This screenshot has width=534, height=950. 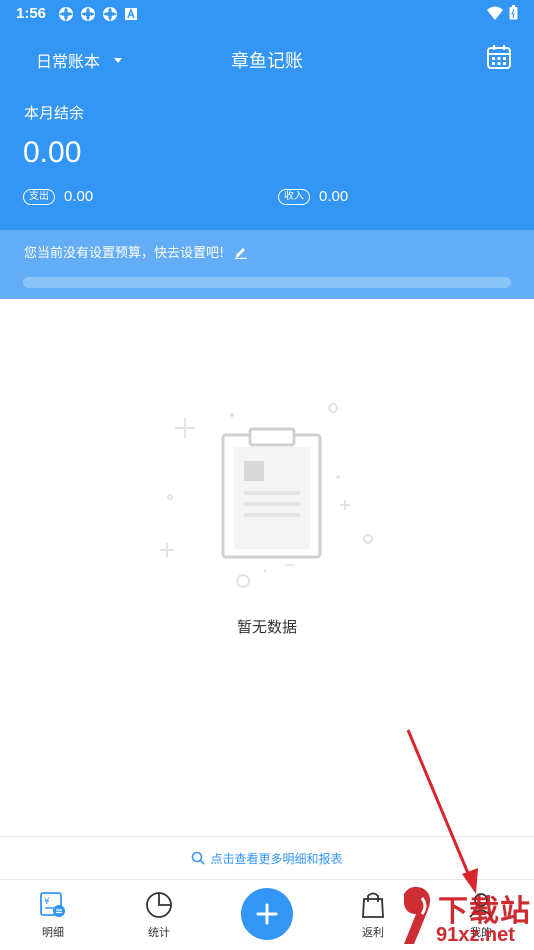 I want to click on app-title: 章鱼记账, so click(x=267, y=61).